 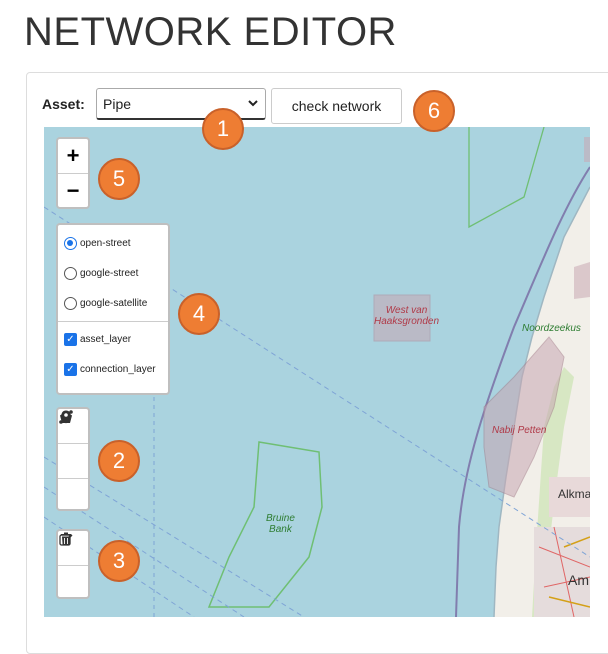 What do you see at coordinates (434, 111) in the screenshot?
I see `callout-6: 6` at bounding box center [434, 111].